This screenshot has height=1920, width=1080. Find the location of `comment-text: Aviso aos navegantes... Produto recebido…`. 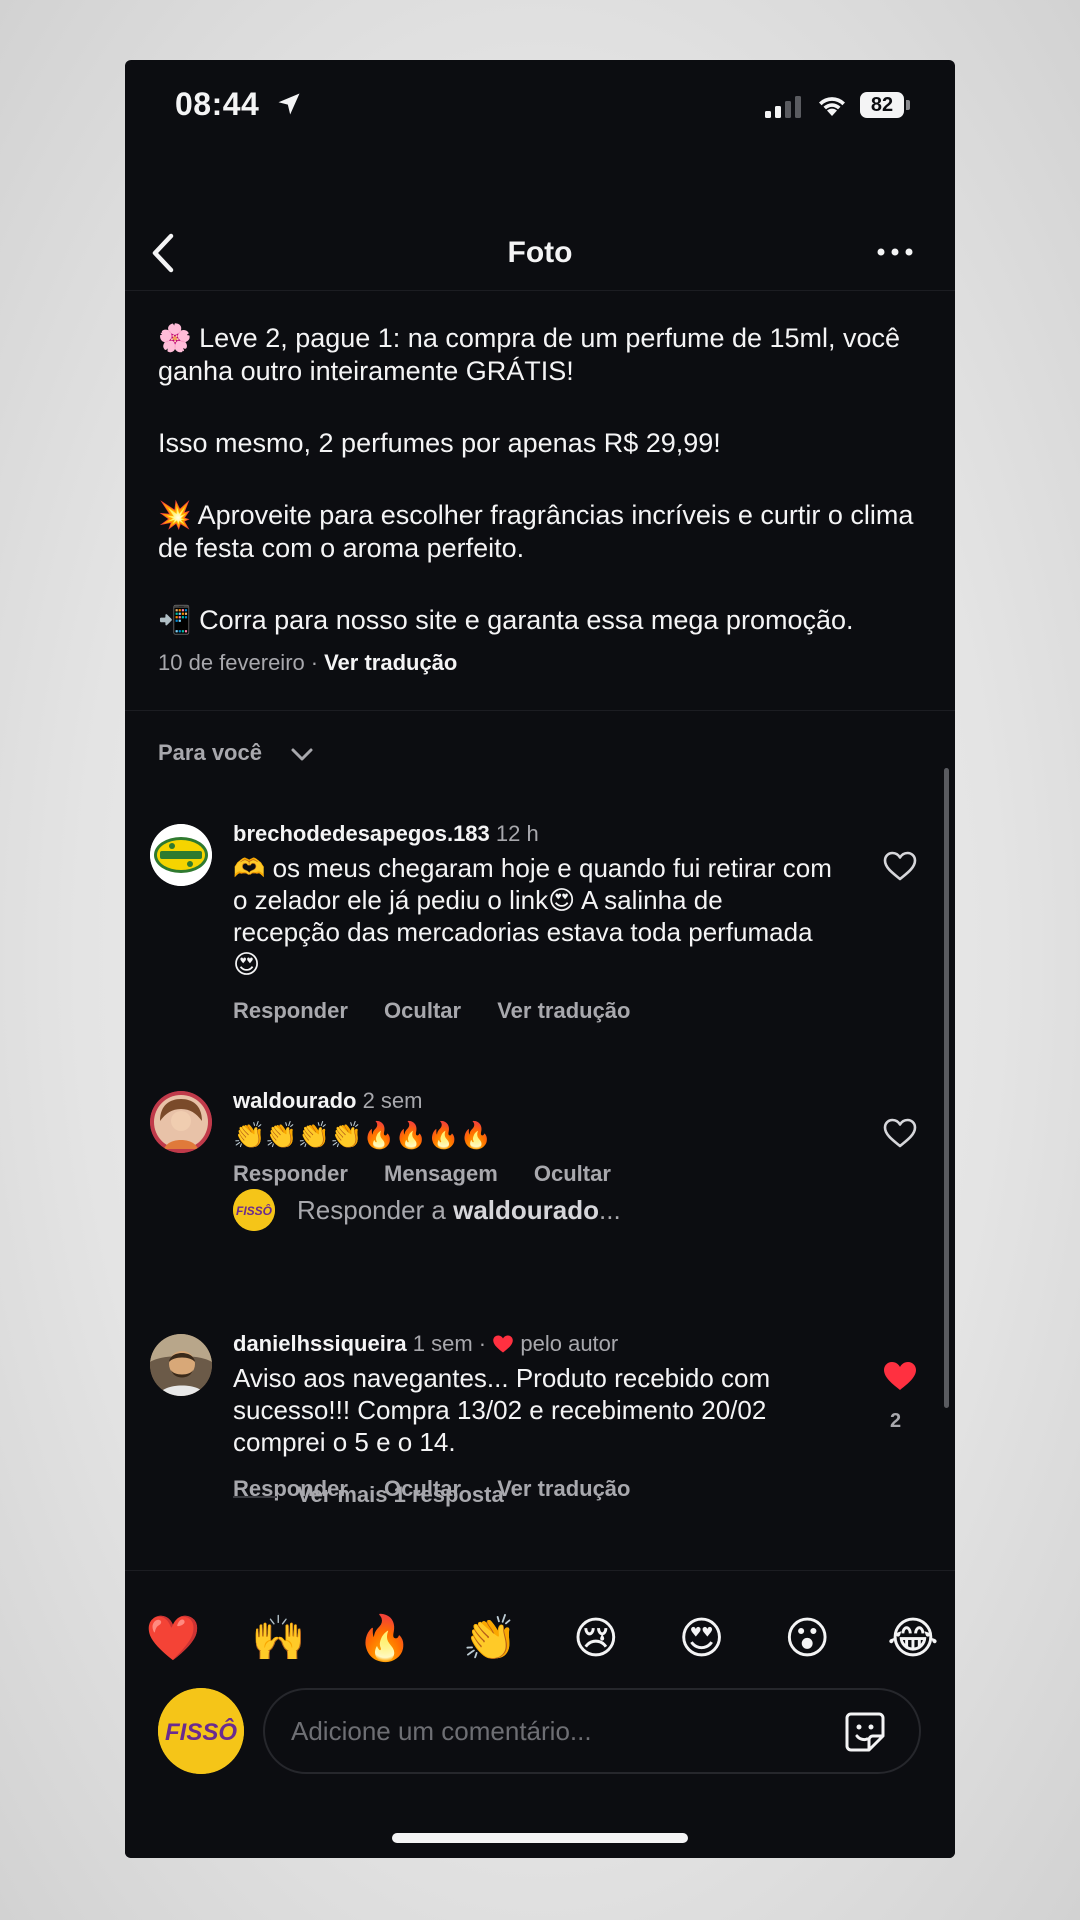

comment-text: Aviso aos navegantes... Produto recebido… is located at coordinates (502, 1410).